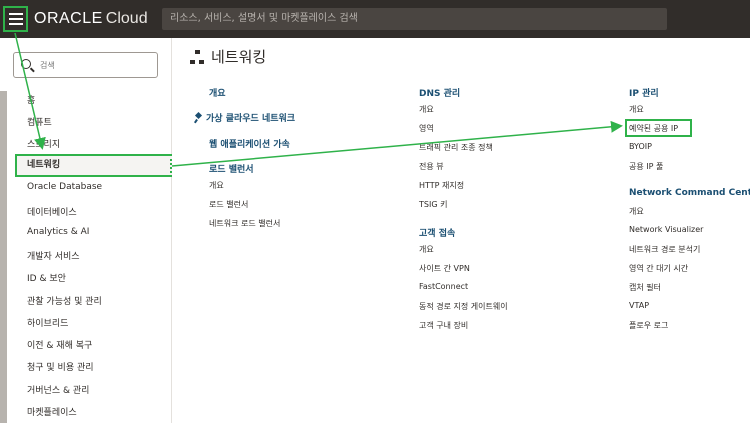 Image resolution: width=750 pixels, height=423 pixels. I want to click on sidebar-item-analytics-ai: Analytics & AI, so click(58, 232).